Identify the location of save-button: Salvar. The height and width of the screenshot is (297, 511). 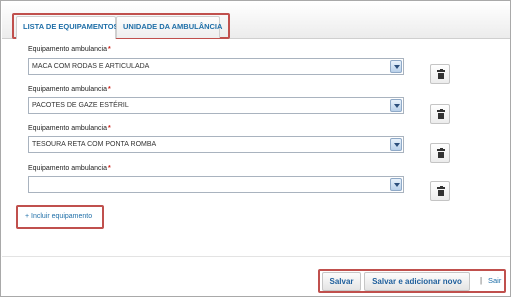
(341, 281).